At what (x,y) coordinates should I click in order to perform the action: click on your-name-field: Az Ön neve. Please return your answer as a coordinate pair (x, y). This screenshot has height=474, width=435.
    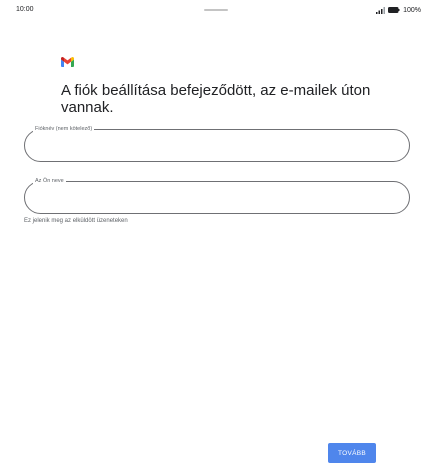
    Looking at the image, I should click on (217, 195).